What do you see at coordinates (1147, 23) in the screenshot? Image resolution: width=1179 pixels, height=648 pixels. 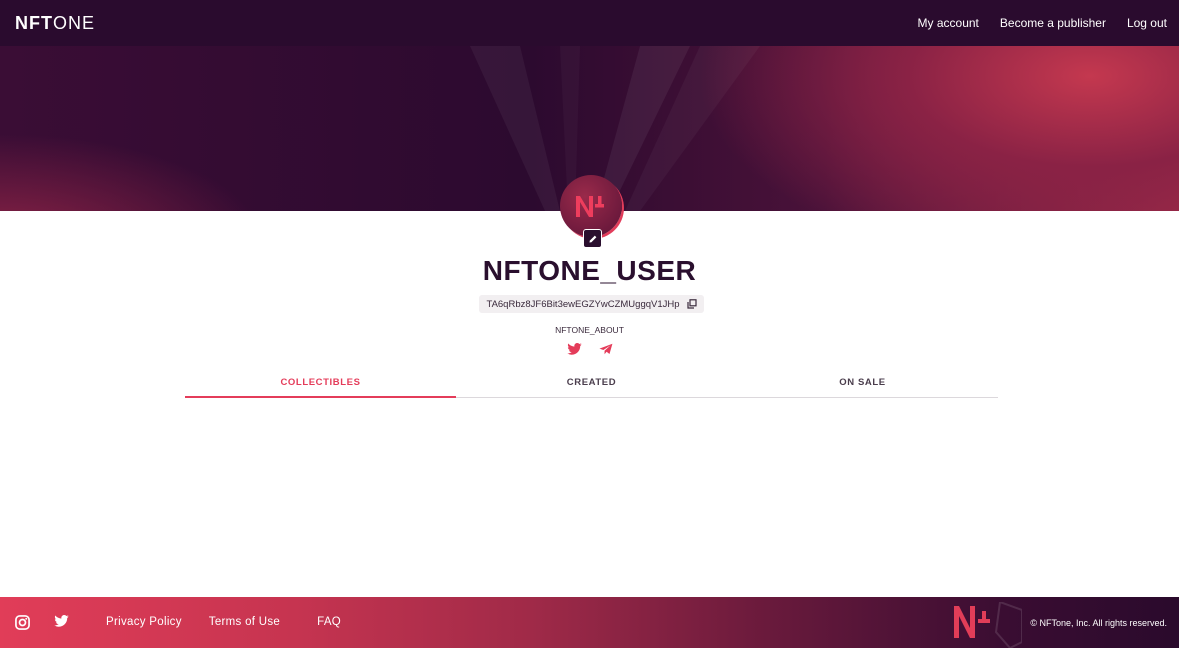 I see `log-out-link: Log out` at bounding box center [1147, 23].